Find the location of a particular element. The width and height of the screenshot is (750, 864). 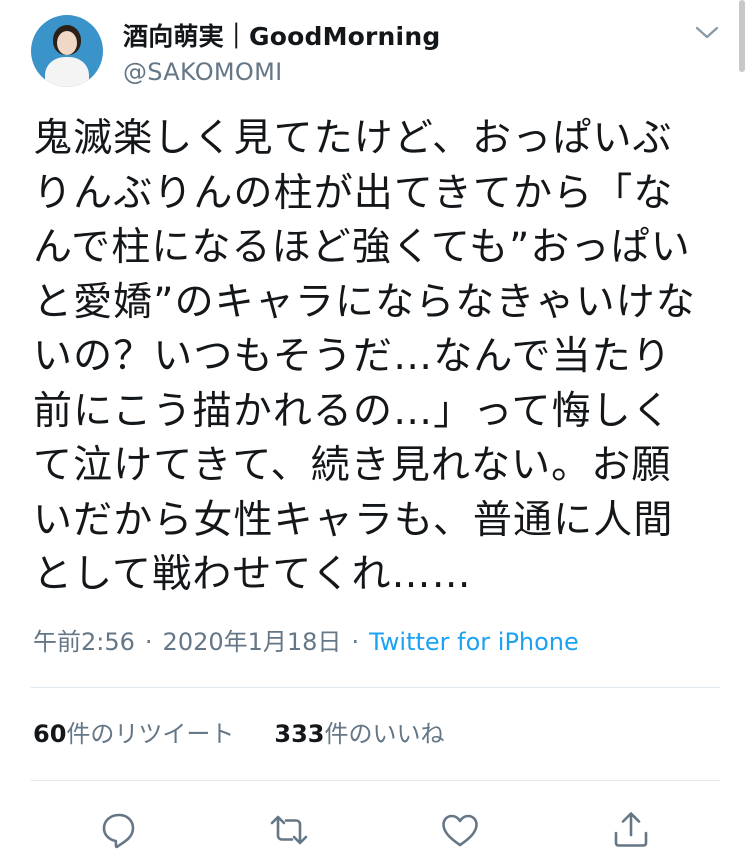

tweet-text-line: と愛嬌”のキャラにならなきゃいけな is located at coordinates (364, 302).